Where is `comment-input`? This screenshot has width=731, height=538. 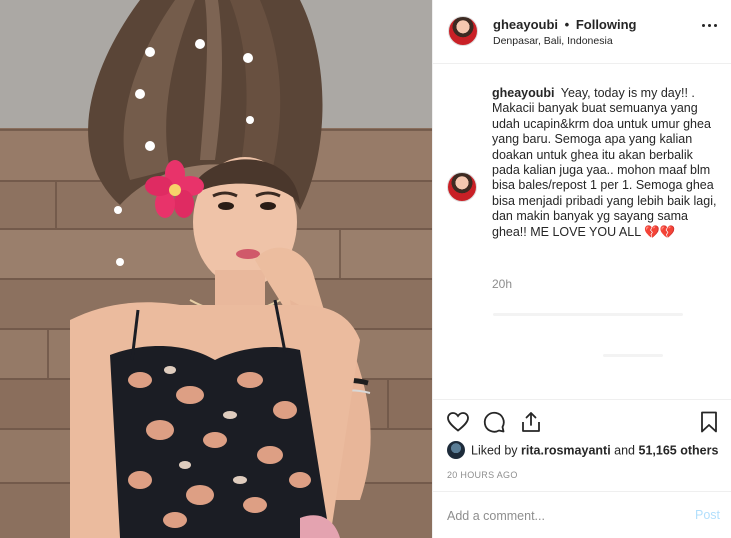
comment-input is located at coordinates (557, 516).